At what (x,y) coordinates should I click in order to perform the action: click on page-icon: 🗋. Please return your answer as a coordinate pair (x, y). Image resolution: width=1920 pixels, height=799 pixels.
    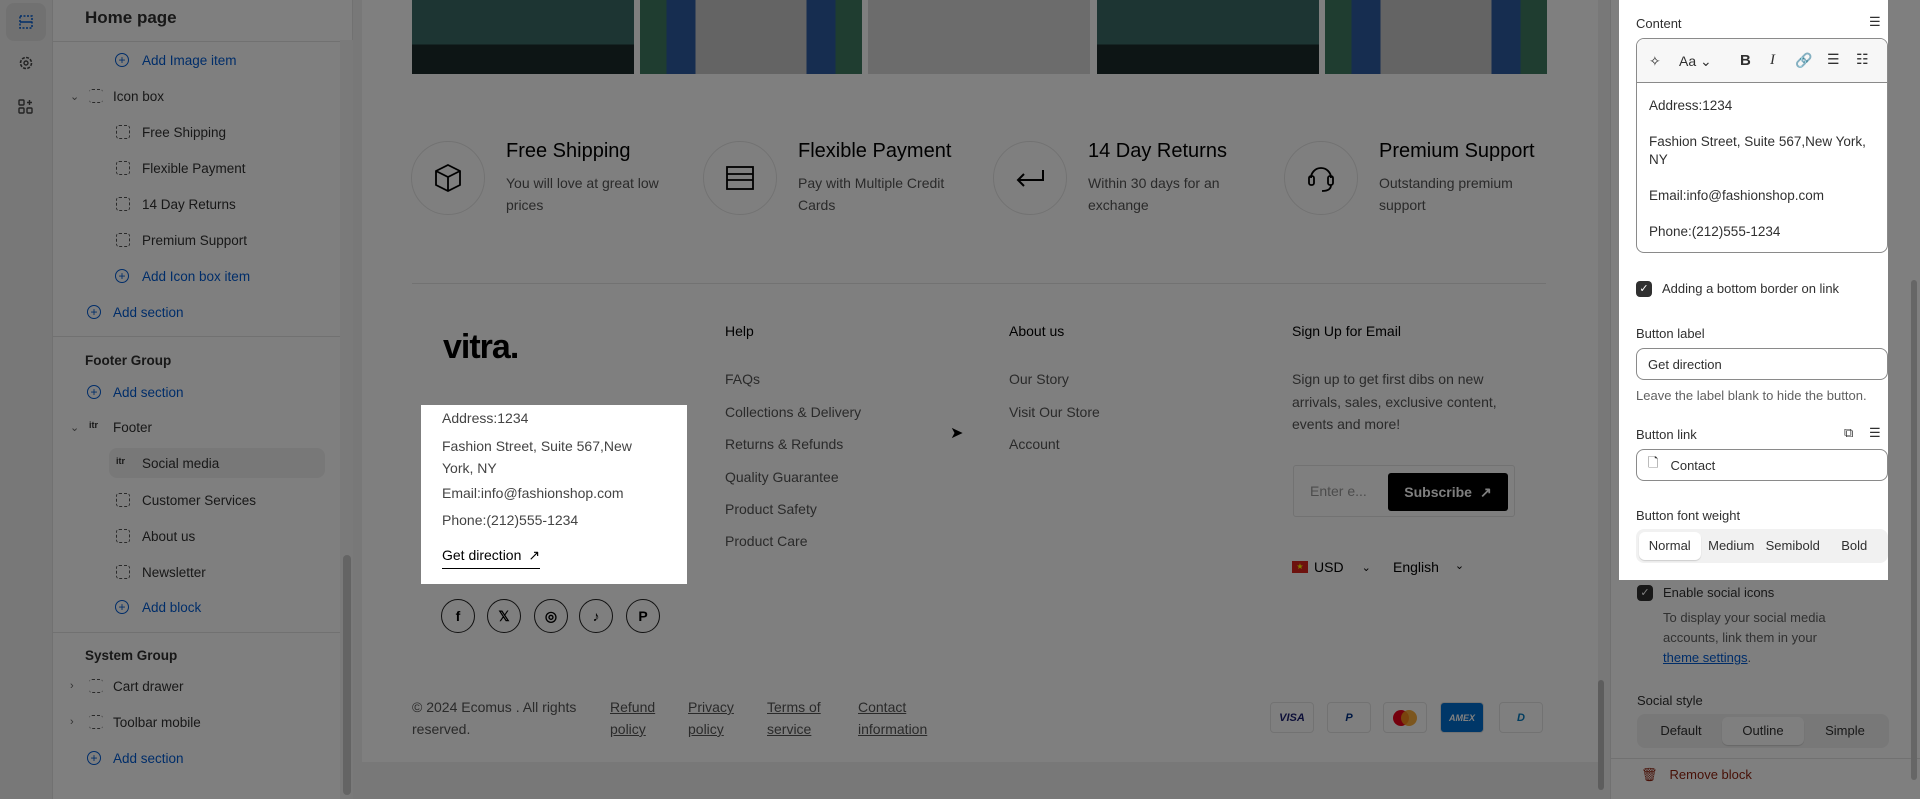
    Looking at the image, I should click on (1653, 462).